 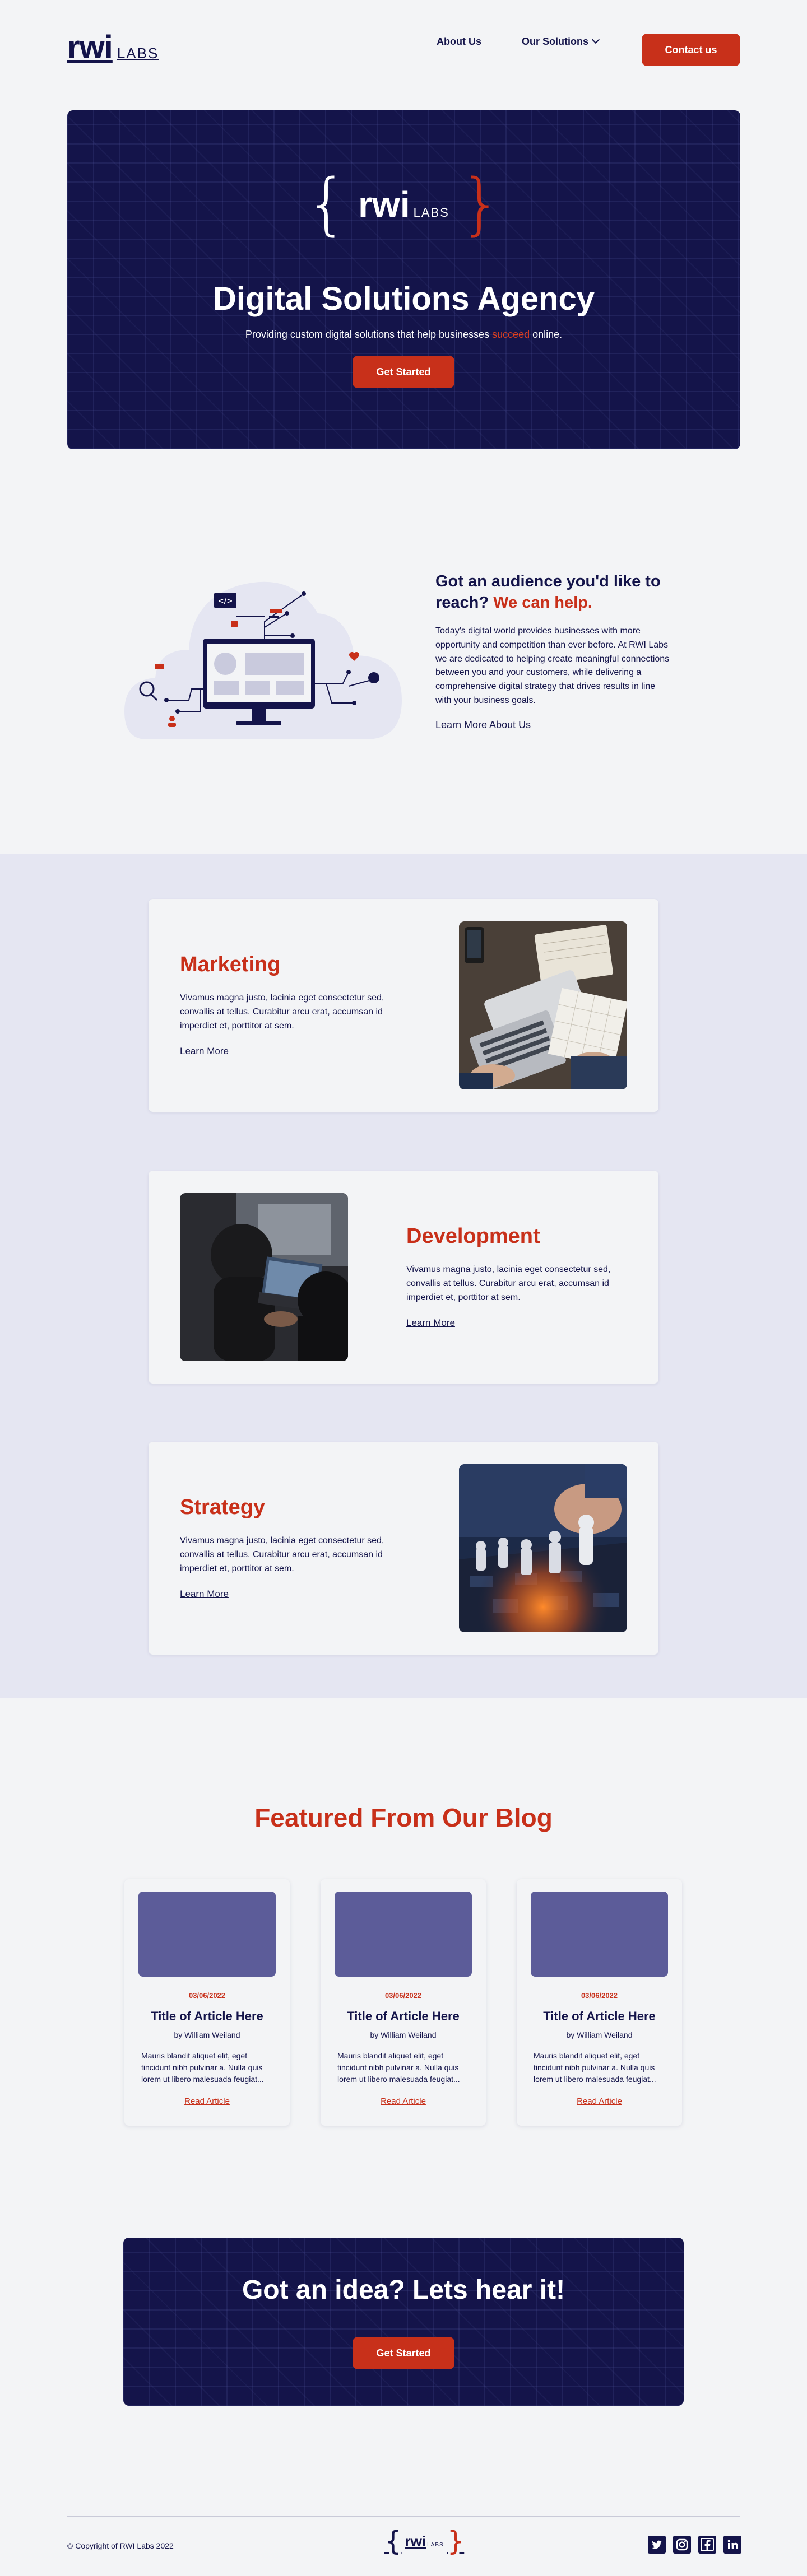 What do you see at coordinates (473, 1236) in the screenshot?
I see `service-title: Development` at bounding box center [473, 1236].